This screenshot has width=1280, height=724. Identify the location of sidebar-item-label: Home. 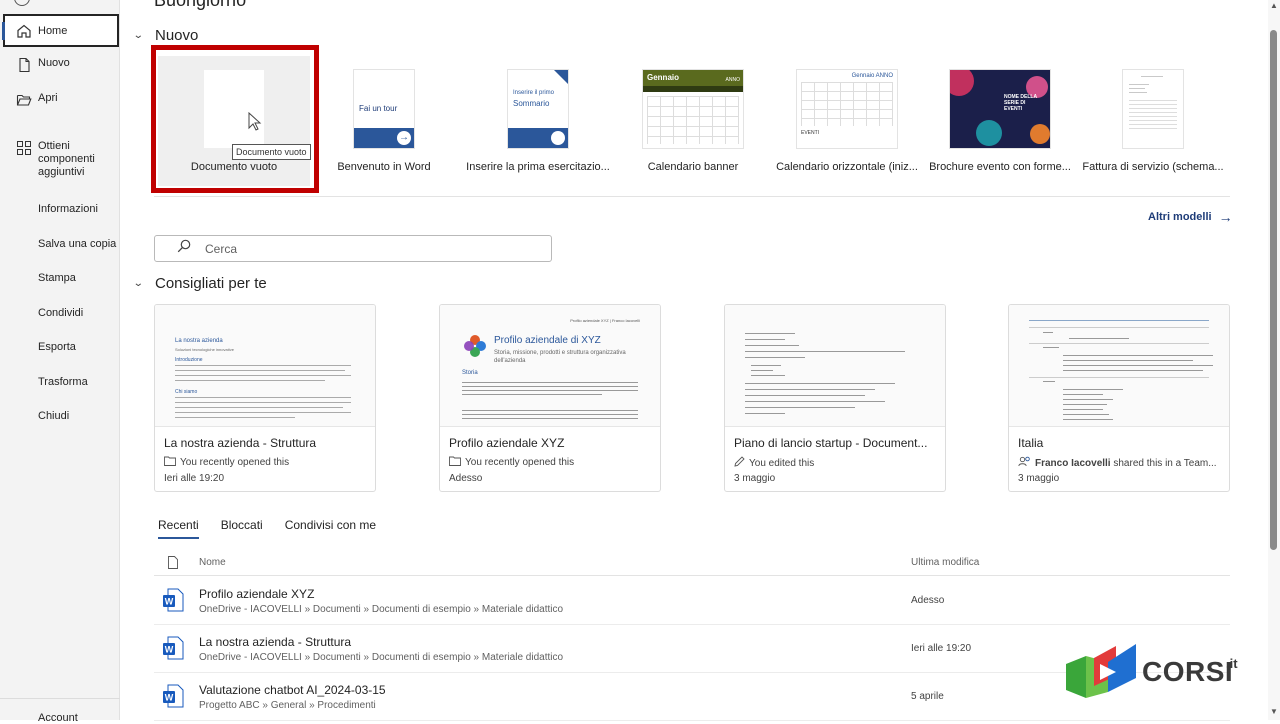
(53, 30).